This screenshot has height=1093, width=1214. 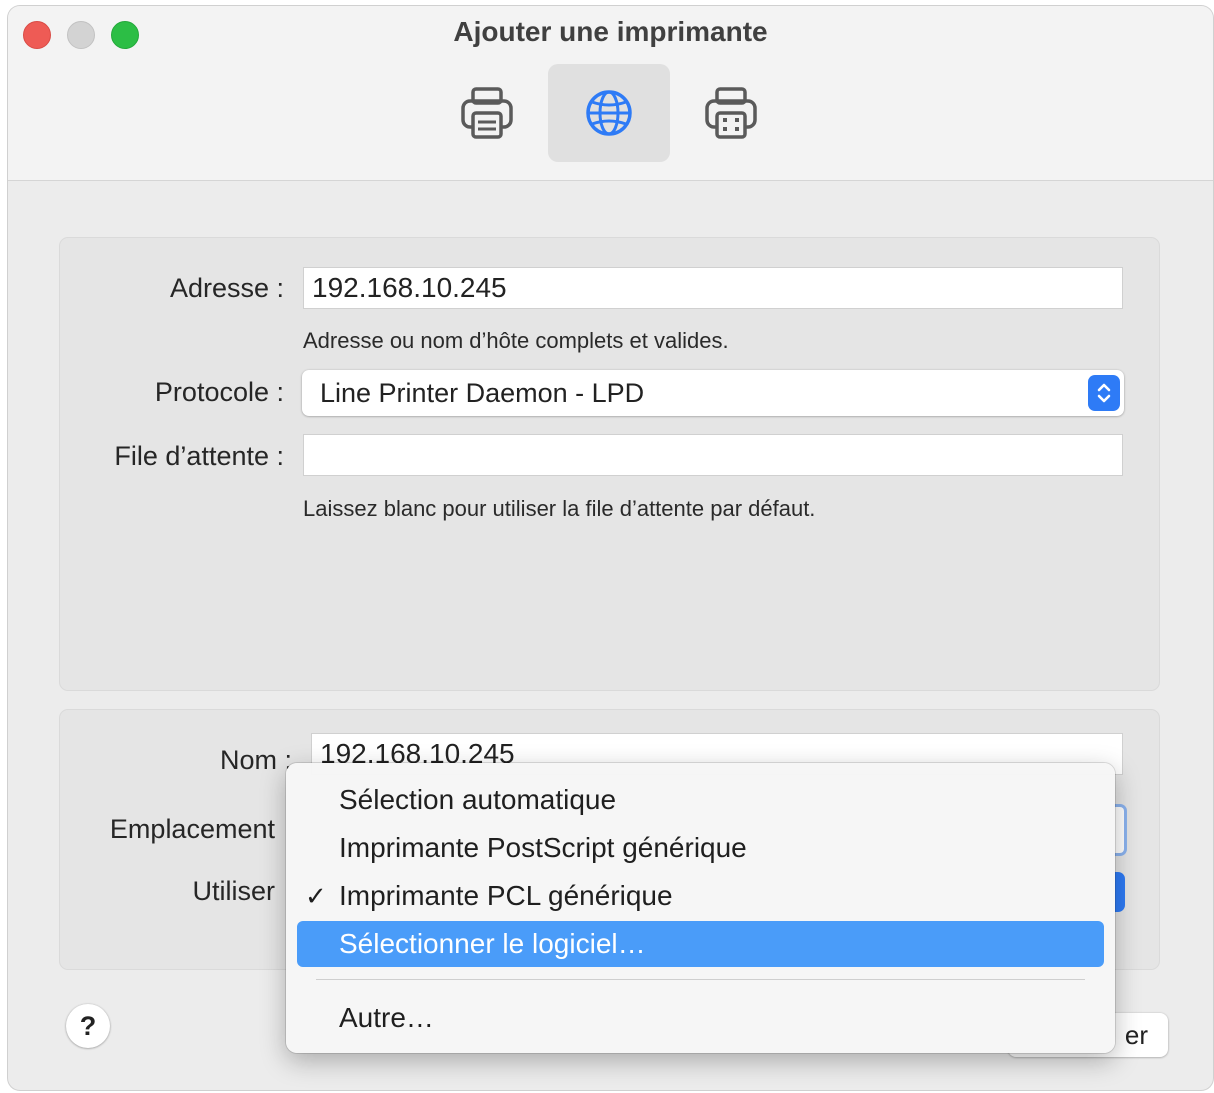 What do you see at coordinates (478, 799) in the screenshot?
I see `menu-item-label: Sélection automatique` at bounding box center [478, 799].